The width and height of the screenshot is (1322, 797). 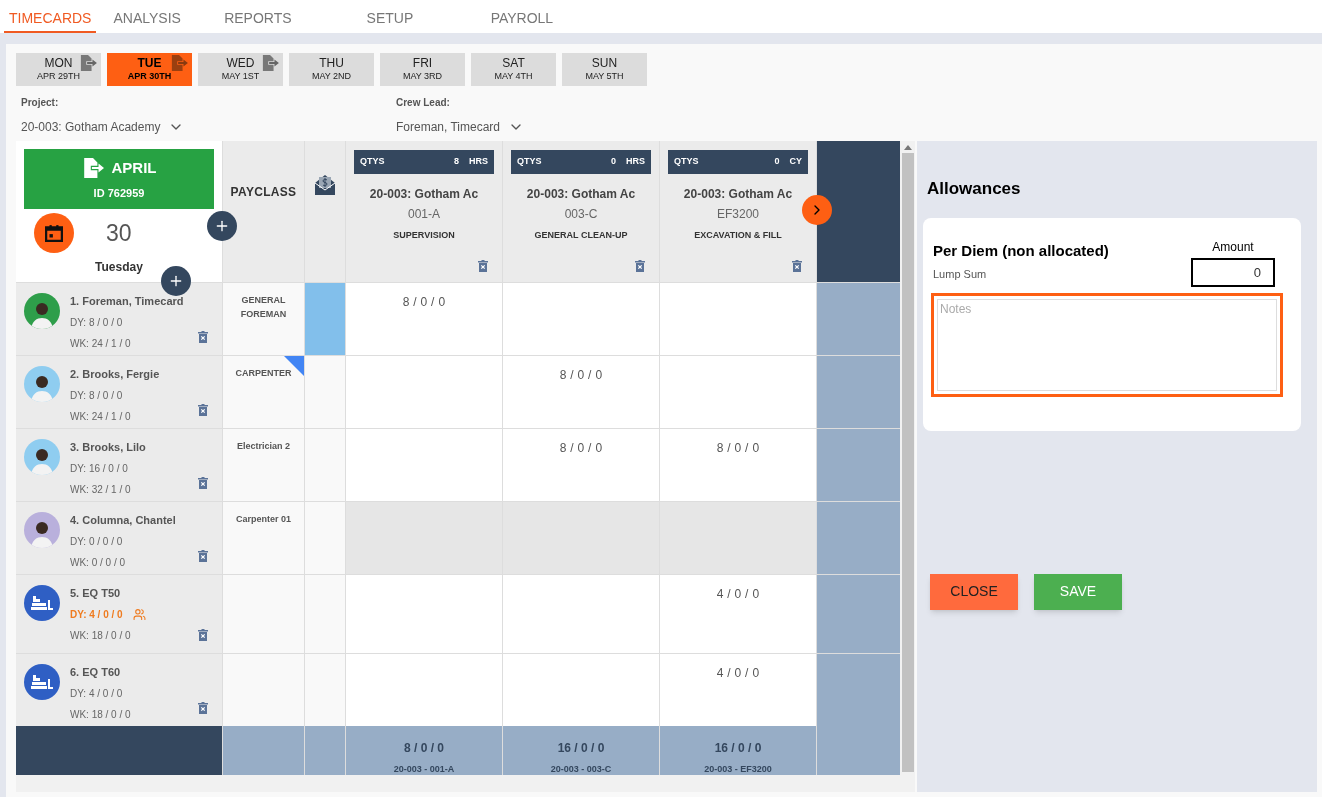 What do you see at coordinates (581, 235) in the screenshot?
I see `job-description: GENERAL CLEAN-UP` at bounding box center [581, 235].